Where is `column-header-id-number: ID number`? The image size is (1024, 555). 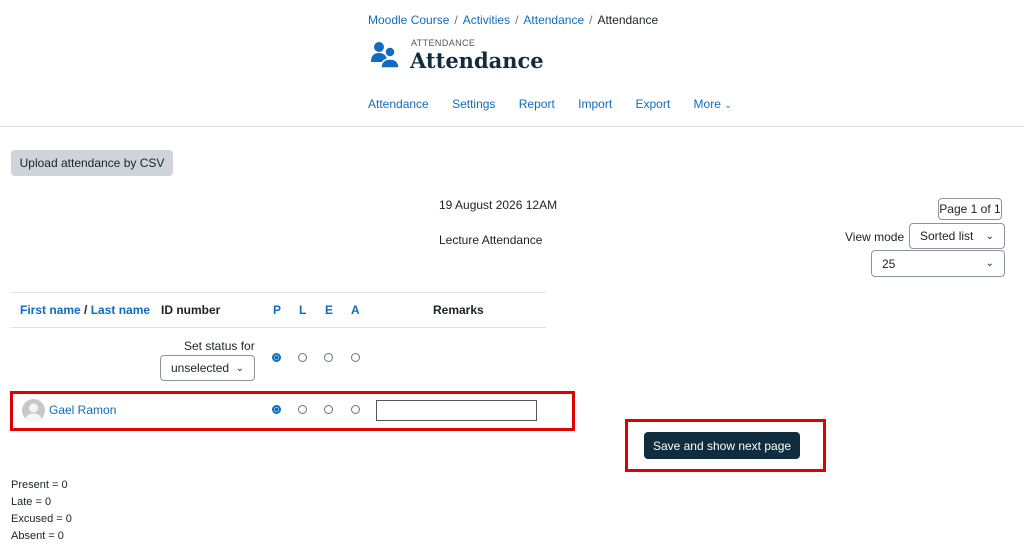
column-header-id-number: ID number is located at coordinates (191, 310).